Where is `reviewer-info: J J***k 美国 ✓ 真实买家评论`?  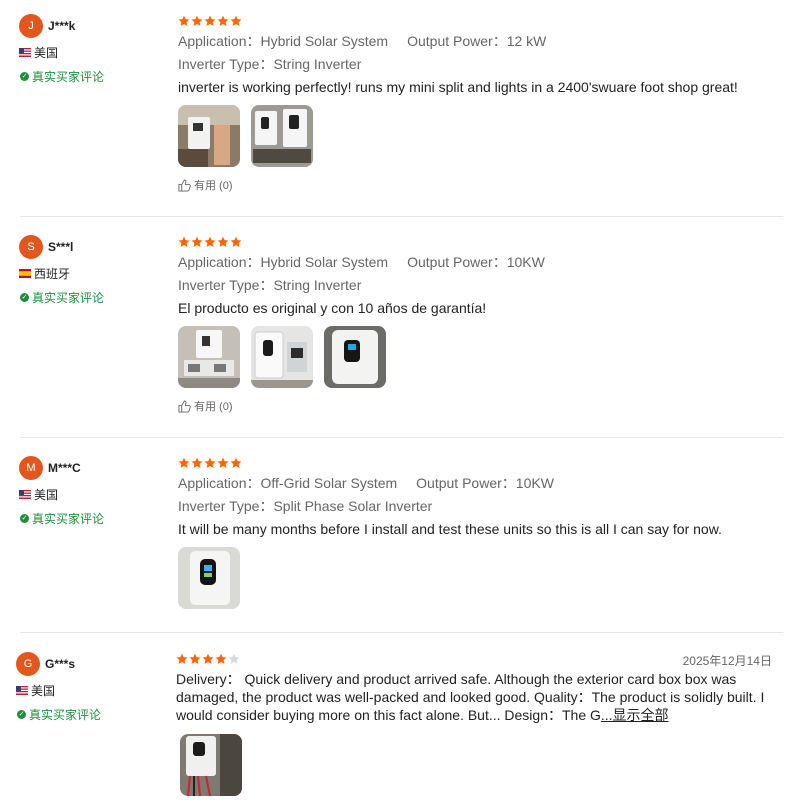 reviewer-info: J J***k 美国 ✓ 真实买家评论 is located at coordinates (94, 49).